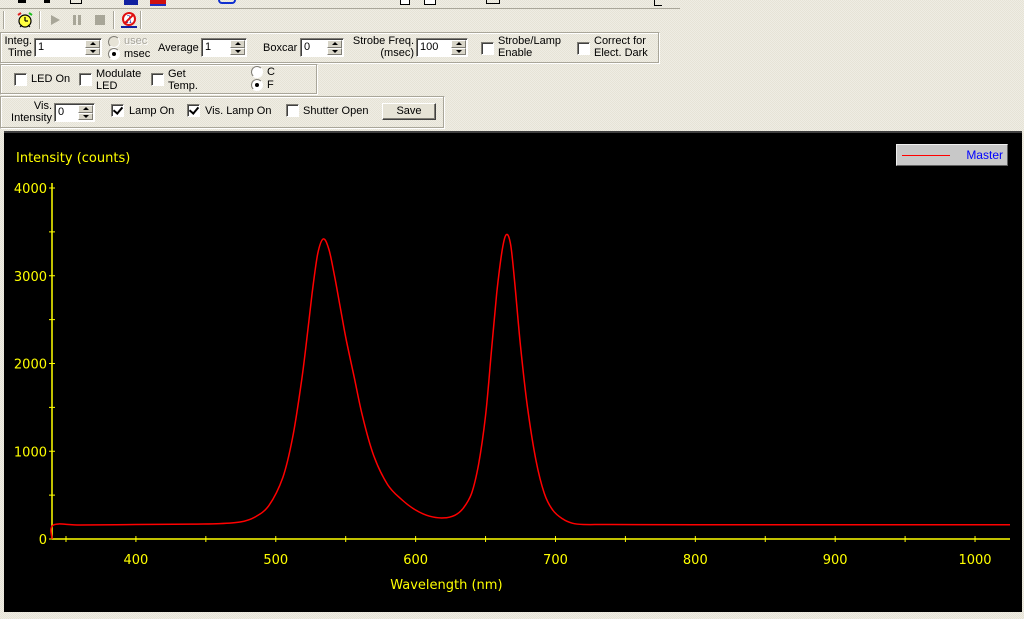  What do you see at coordinates (119, 80) in the screenshot?
I see `modulate-led-label: Modulate LED` at bounding box center [119, 80].